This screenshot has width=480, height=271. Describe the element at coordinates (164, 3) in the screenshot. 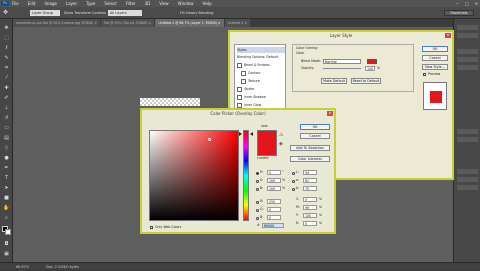

I see `menu-view: View` at that location.